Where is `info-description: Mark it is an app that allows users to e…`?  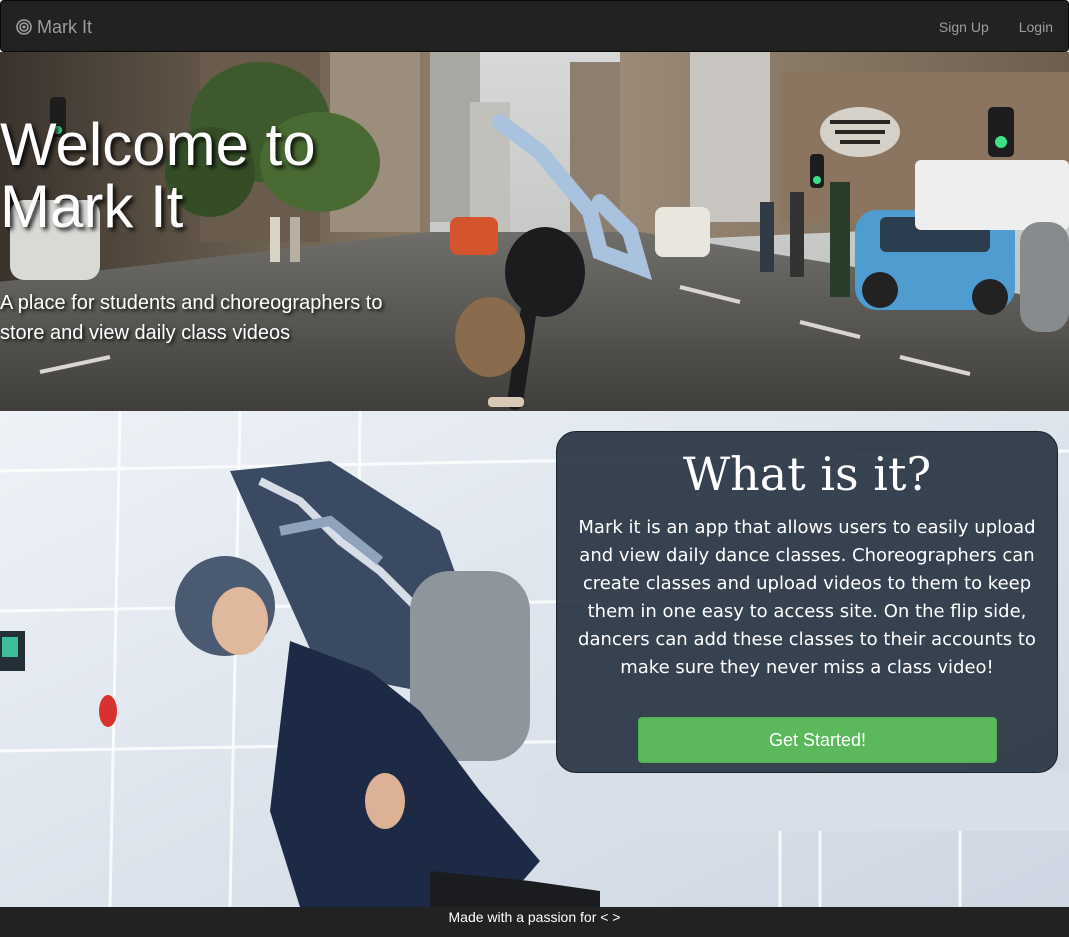
info-description: Mark it is an app that allows users to e… is located at coordinates (807, 597).